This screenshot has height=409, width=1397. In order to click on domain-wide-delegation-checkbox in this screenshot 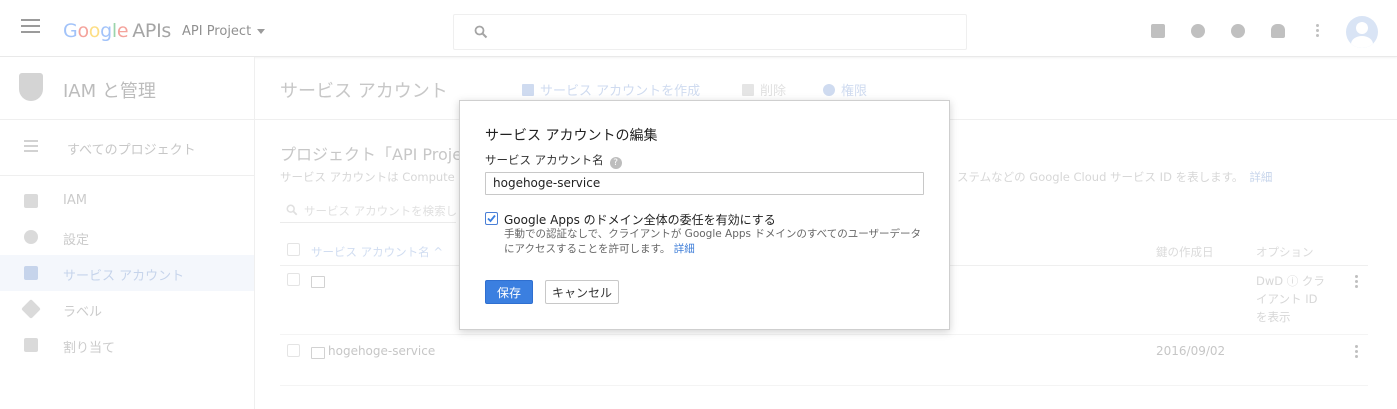, I will do `click(491, 218)`.